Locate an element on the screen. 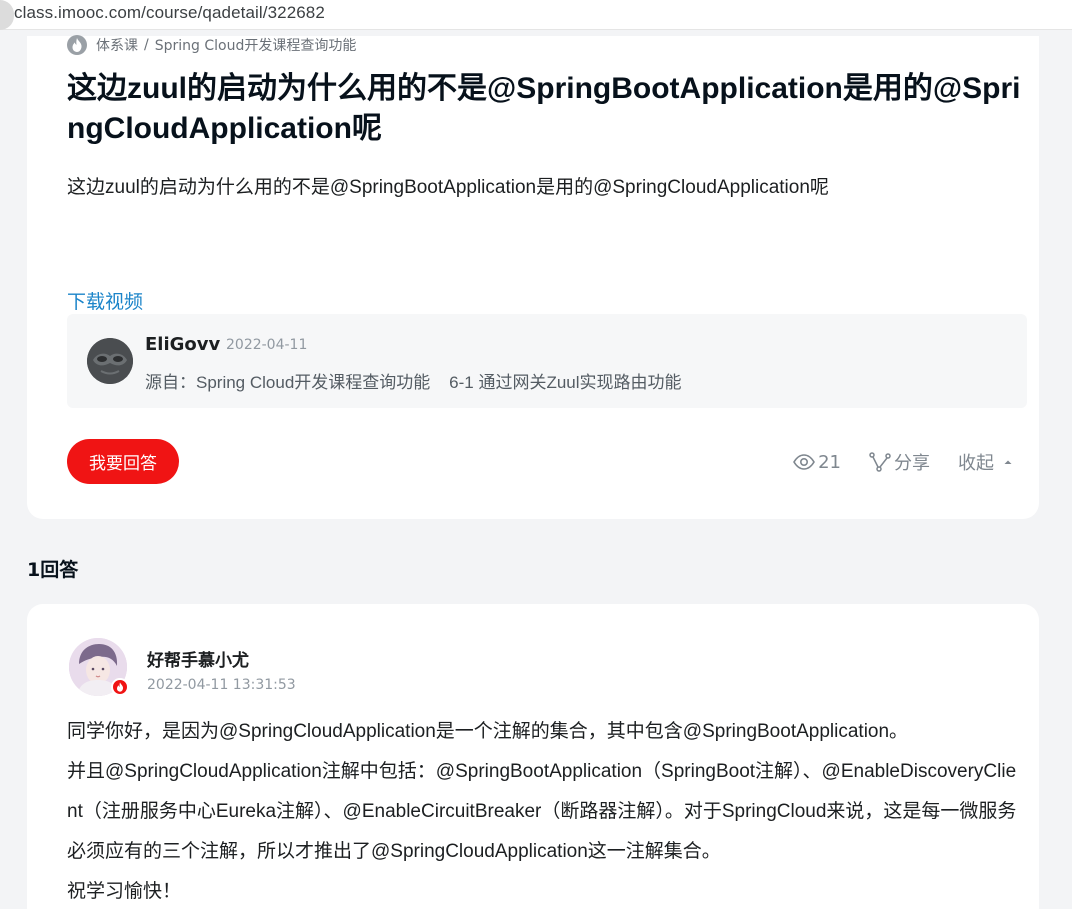 The height and width of the screenshot is (909, 1072). share-label: 分享 is located at coordinates (912, 462).